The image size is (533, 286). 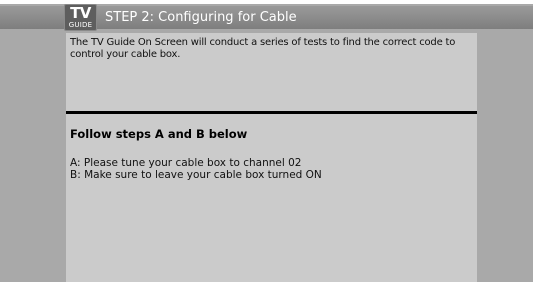 What do you see at coordinates (201, 17) in the screenshot?
I see `page-title: STEP 2: Configuring for Cable` at bounding box center [201, 17].